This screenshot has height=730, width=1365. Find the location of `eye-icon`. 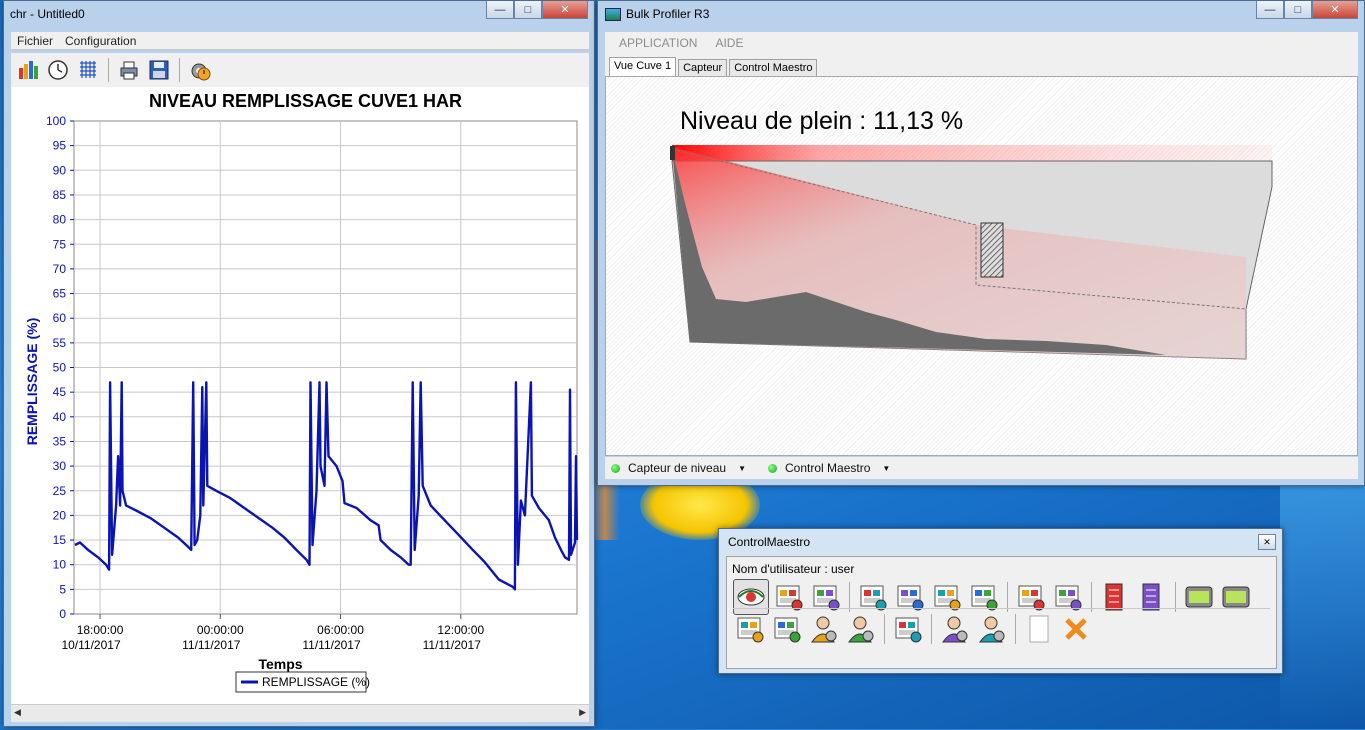

eye-icon is located at coordinates (751, 597).